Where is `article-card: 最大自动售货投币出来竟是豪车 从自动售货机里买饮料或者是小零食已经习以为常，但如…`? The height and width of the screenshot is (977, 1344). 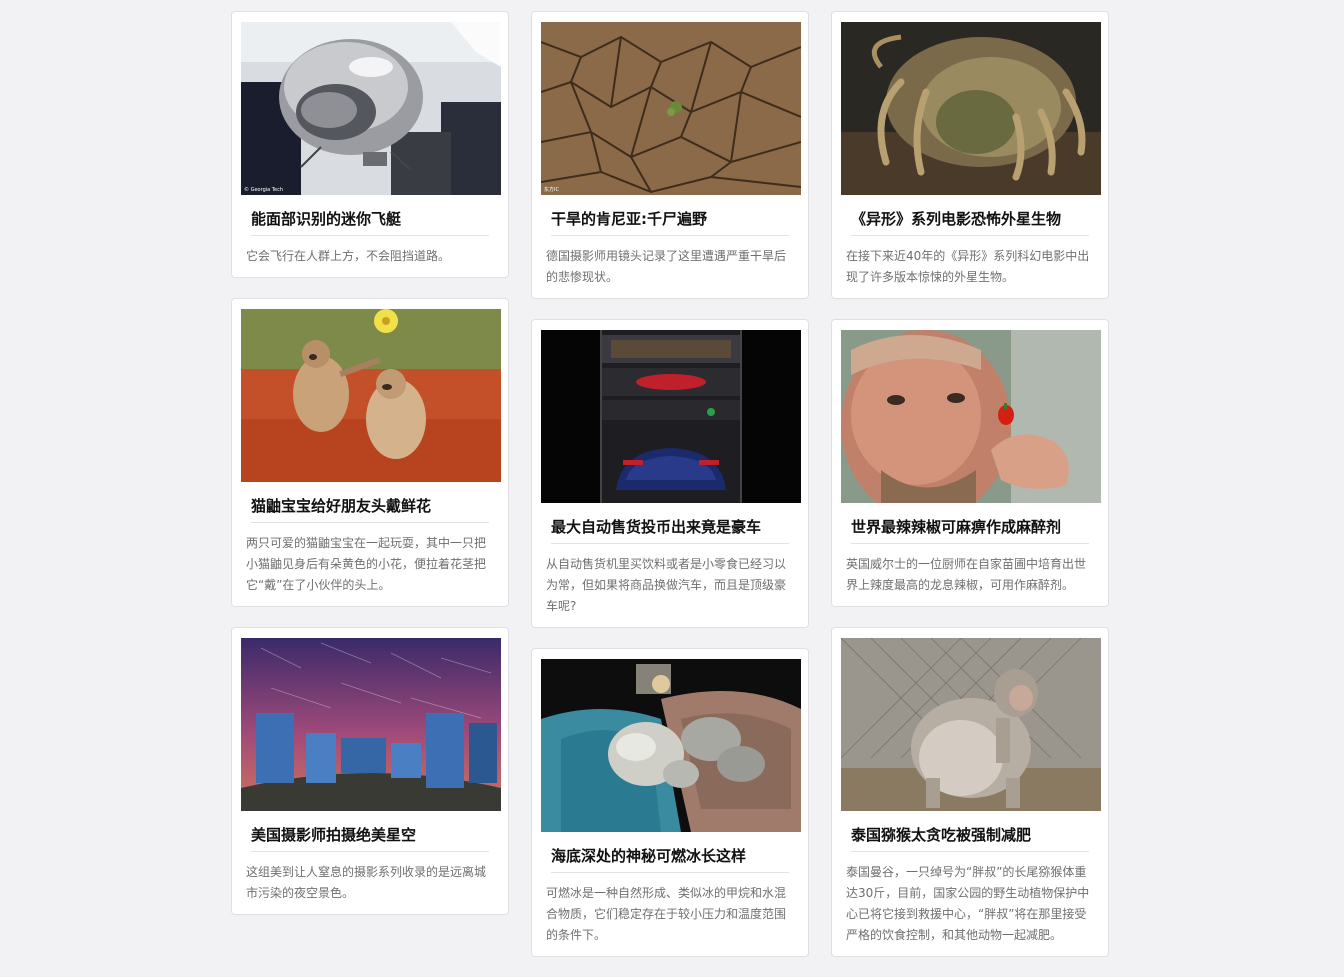 article-card: 最大自动售货投币出来竟是豪车 从自动售货机里买饮料或者是小零食已经习以为常，但如… is located at coordinates (670, 473).